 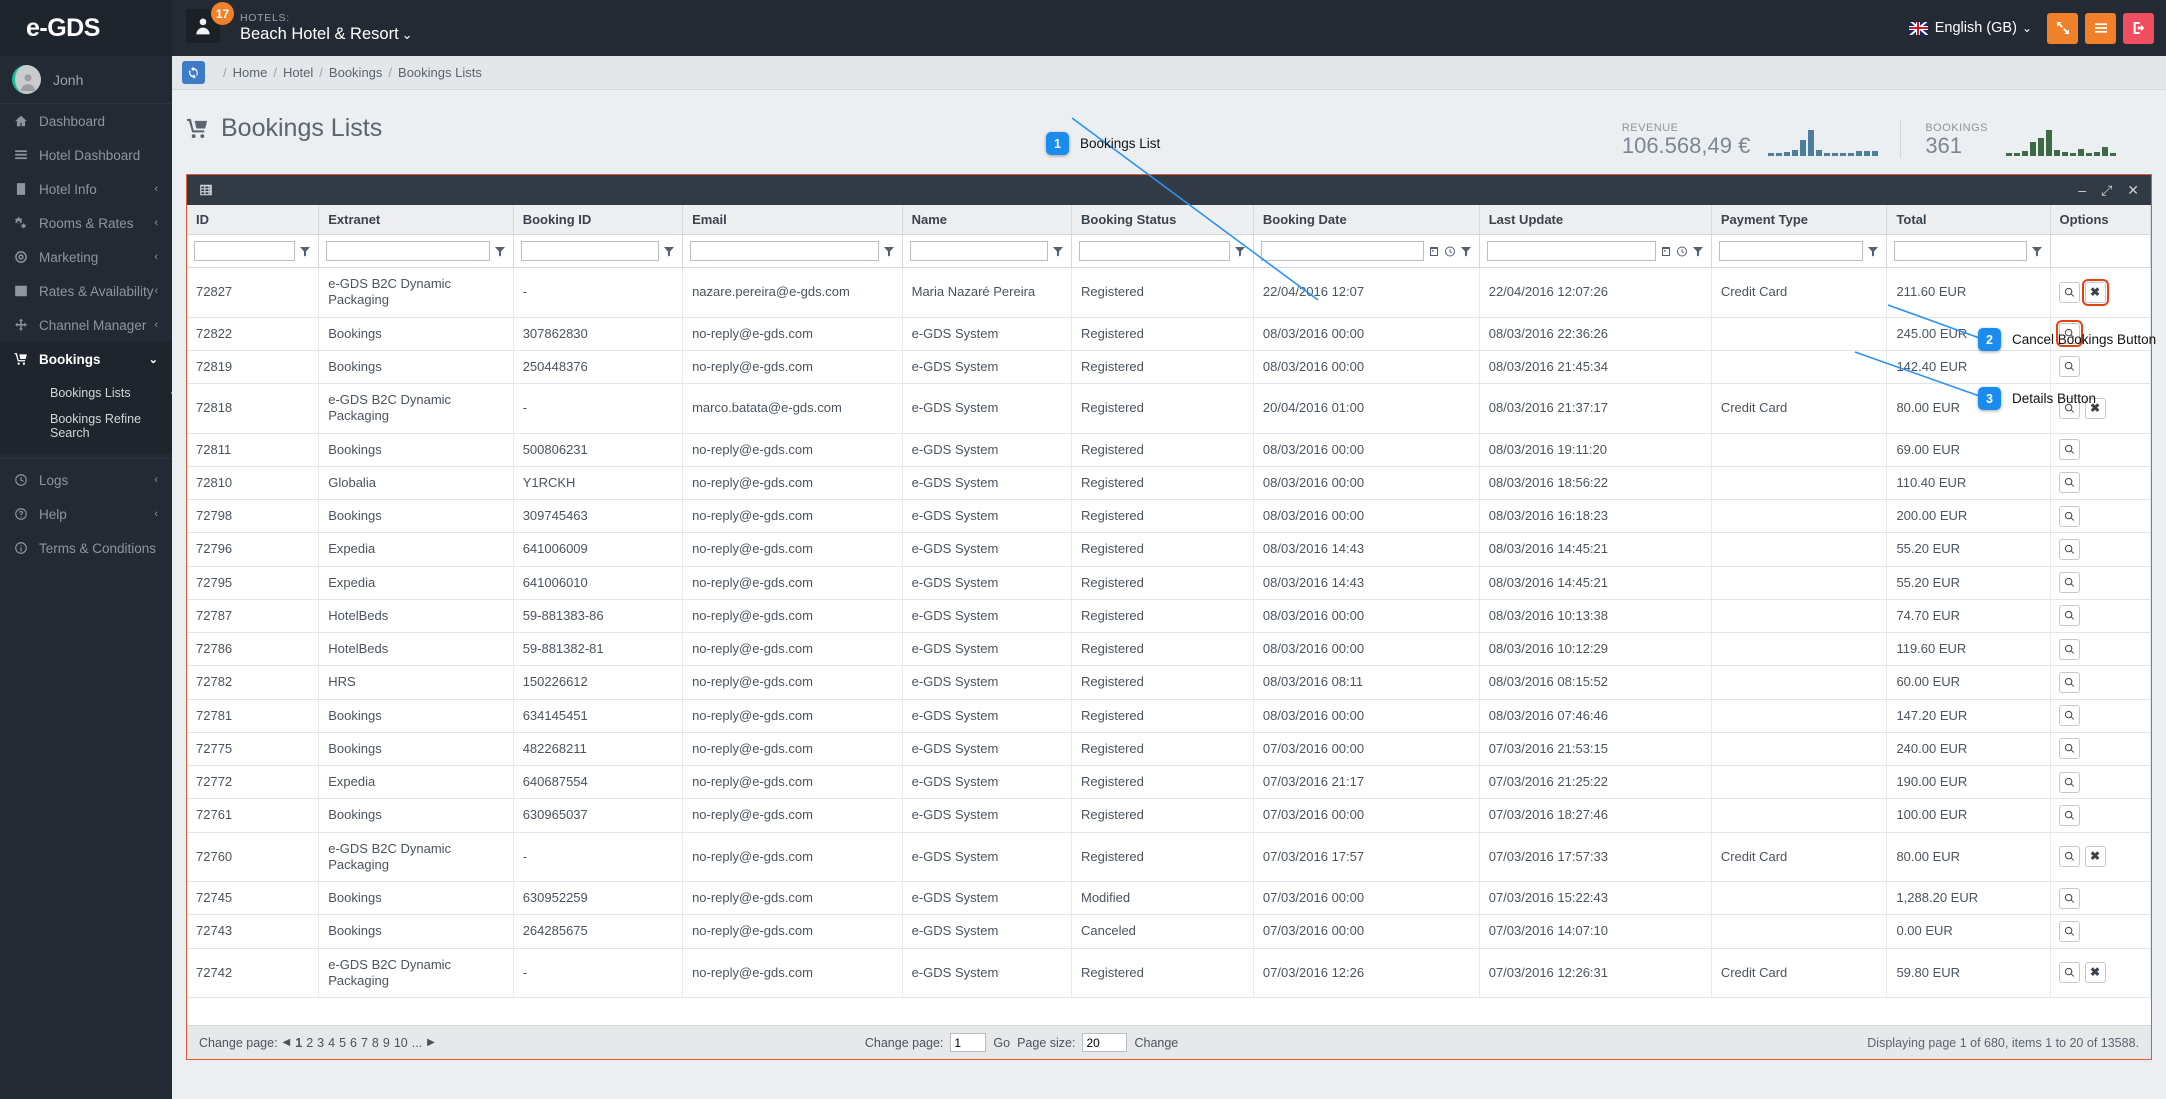 What do you see at coordinates (86, 514) in the screenshot?
I see `sidebar-item-help: Help ‹` at bounding box center [86, 514].